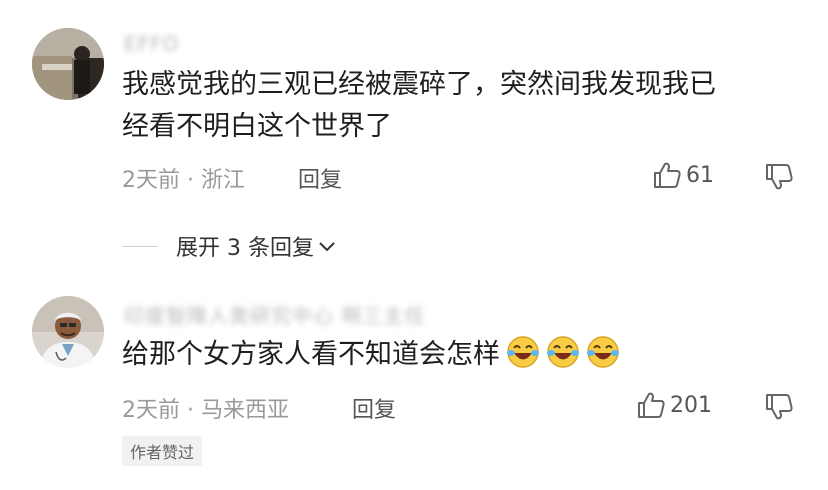 The height and width of the screenshot is (490, 828). What do you see at coordinates (691, 405) in the screenshot?
I see `like-count: 201` at bounding box center [691, 405].